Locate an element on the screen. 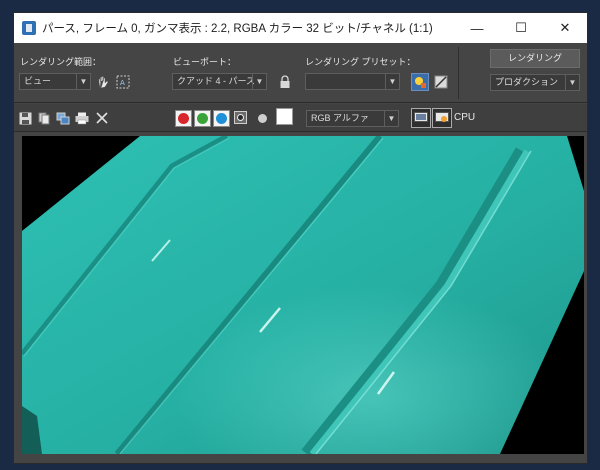 This screenshot has width=600, height=470. frame-toolbar: RGB アルファ ▼ CPU is located at coordinates (300, 118).